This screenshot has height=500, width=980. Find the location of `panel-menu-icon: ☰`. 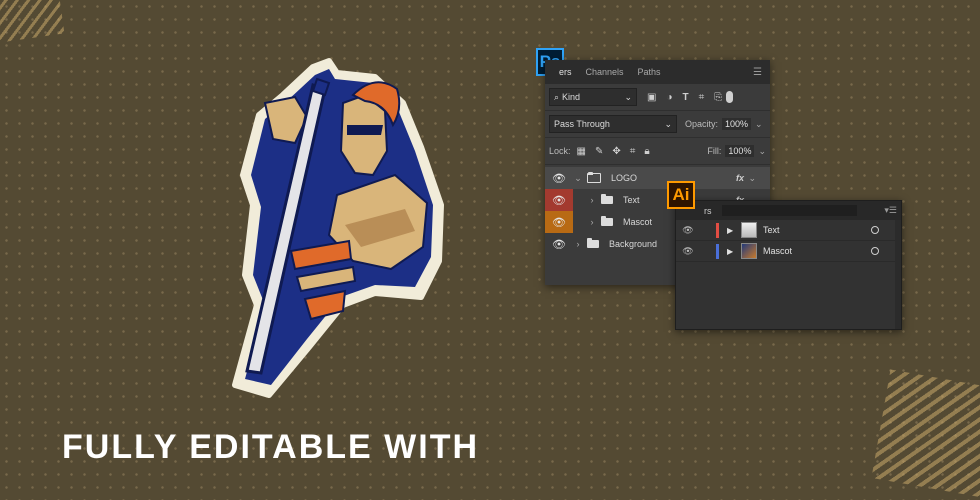

panel-menu-icon: ☰ is located at coordinates (757, 72).